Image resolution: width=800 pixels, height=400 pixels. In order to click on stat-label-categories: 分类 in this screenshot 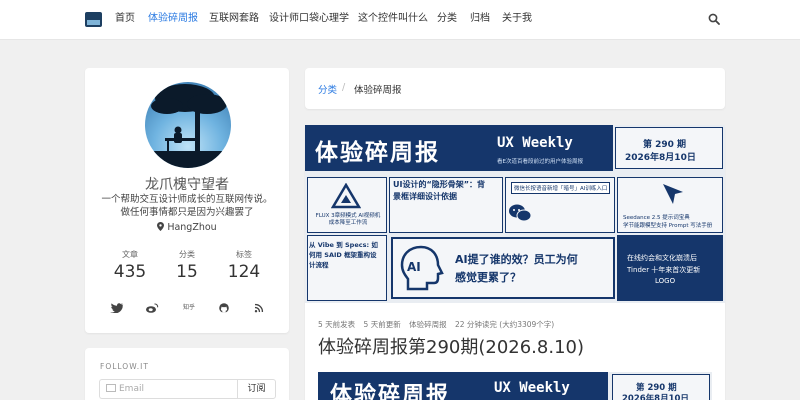, I will do `click(187, 254)`.